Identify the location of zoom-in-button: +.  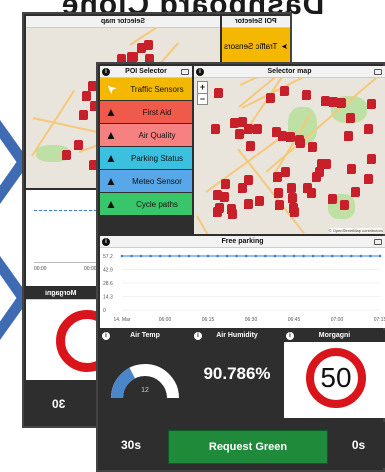
(202, 87).